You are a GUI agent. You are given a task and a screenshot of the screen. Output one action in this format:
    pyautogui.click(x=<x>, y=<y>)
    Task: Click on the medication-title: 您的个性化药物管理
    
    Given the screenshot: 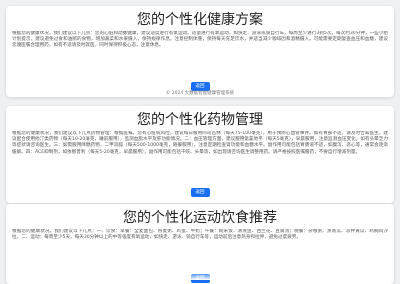 What is the action you would take?
    pyautogui.click(x=200, y=120)
    